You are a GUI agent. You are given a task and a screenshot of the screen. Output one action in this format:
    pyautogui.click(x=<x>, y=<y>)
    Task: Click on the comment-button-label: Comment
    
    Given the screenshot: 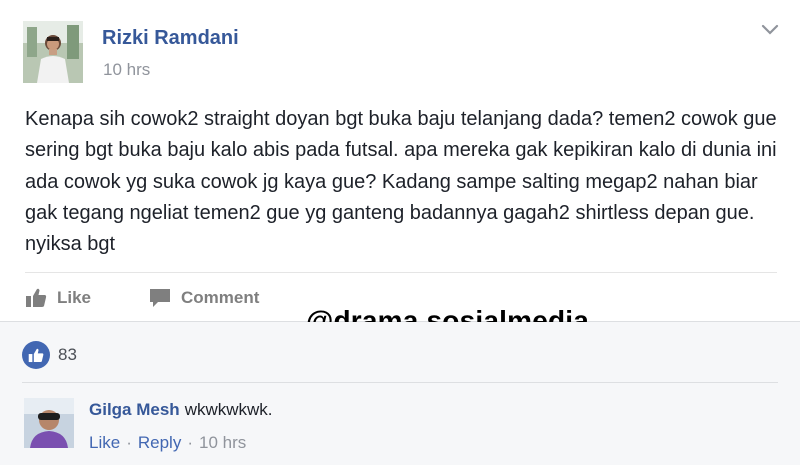 What is the action you would take?
    pyautogui.click(x=220, y=297)
    